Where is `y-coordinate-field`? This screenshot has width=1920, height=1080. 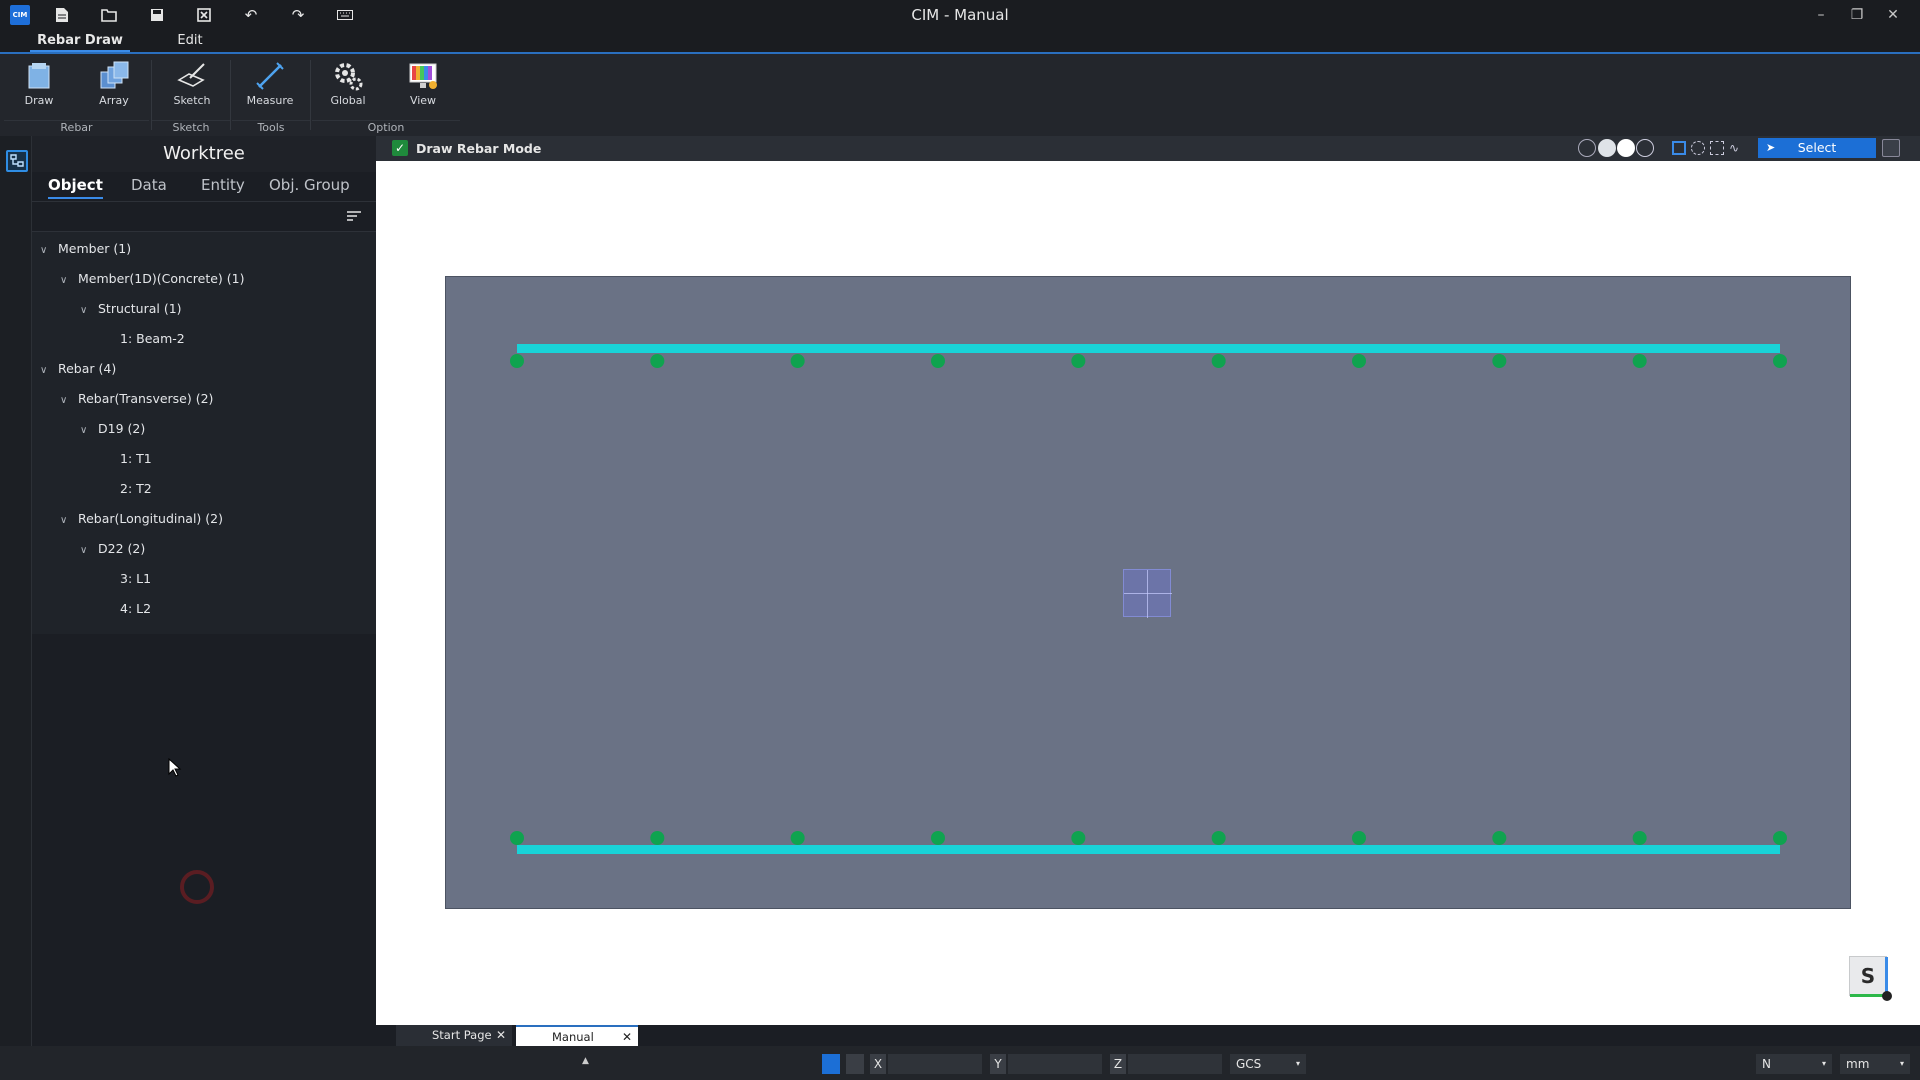
y-coordinate-field is located at coordinates (1055, 1064).